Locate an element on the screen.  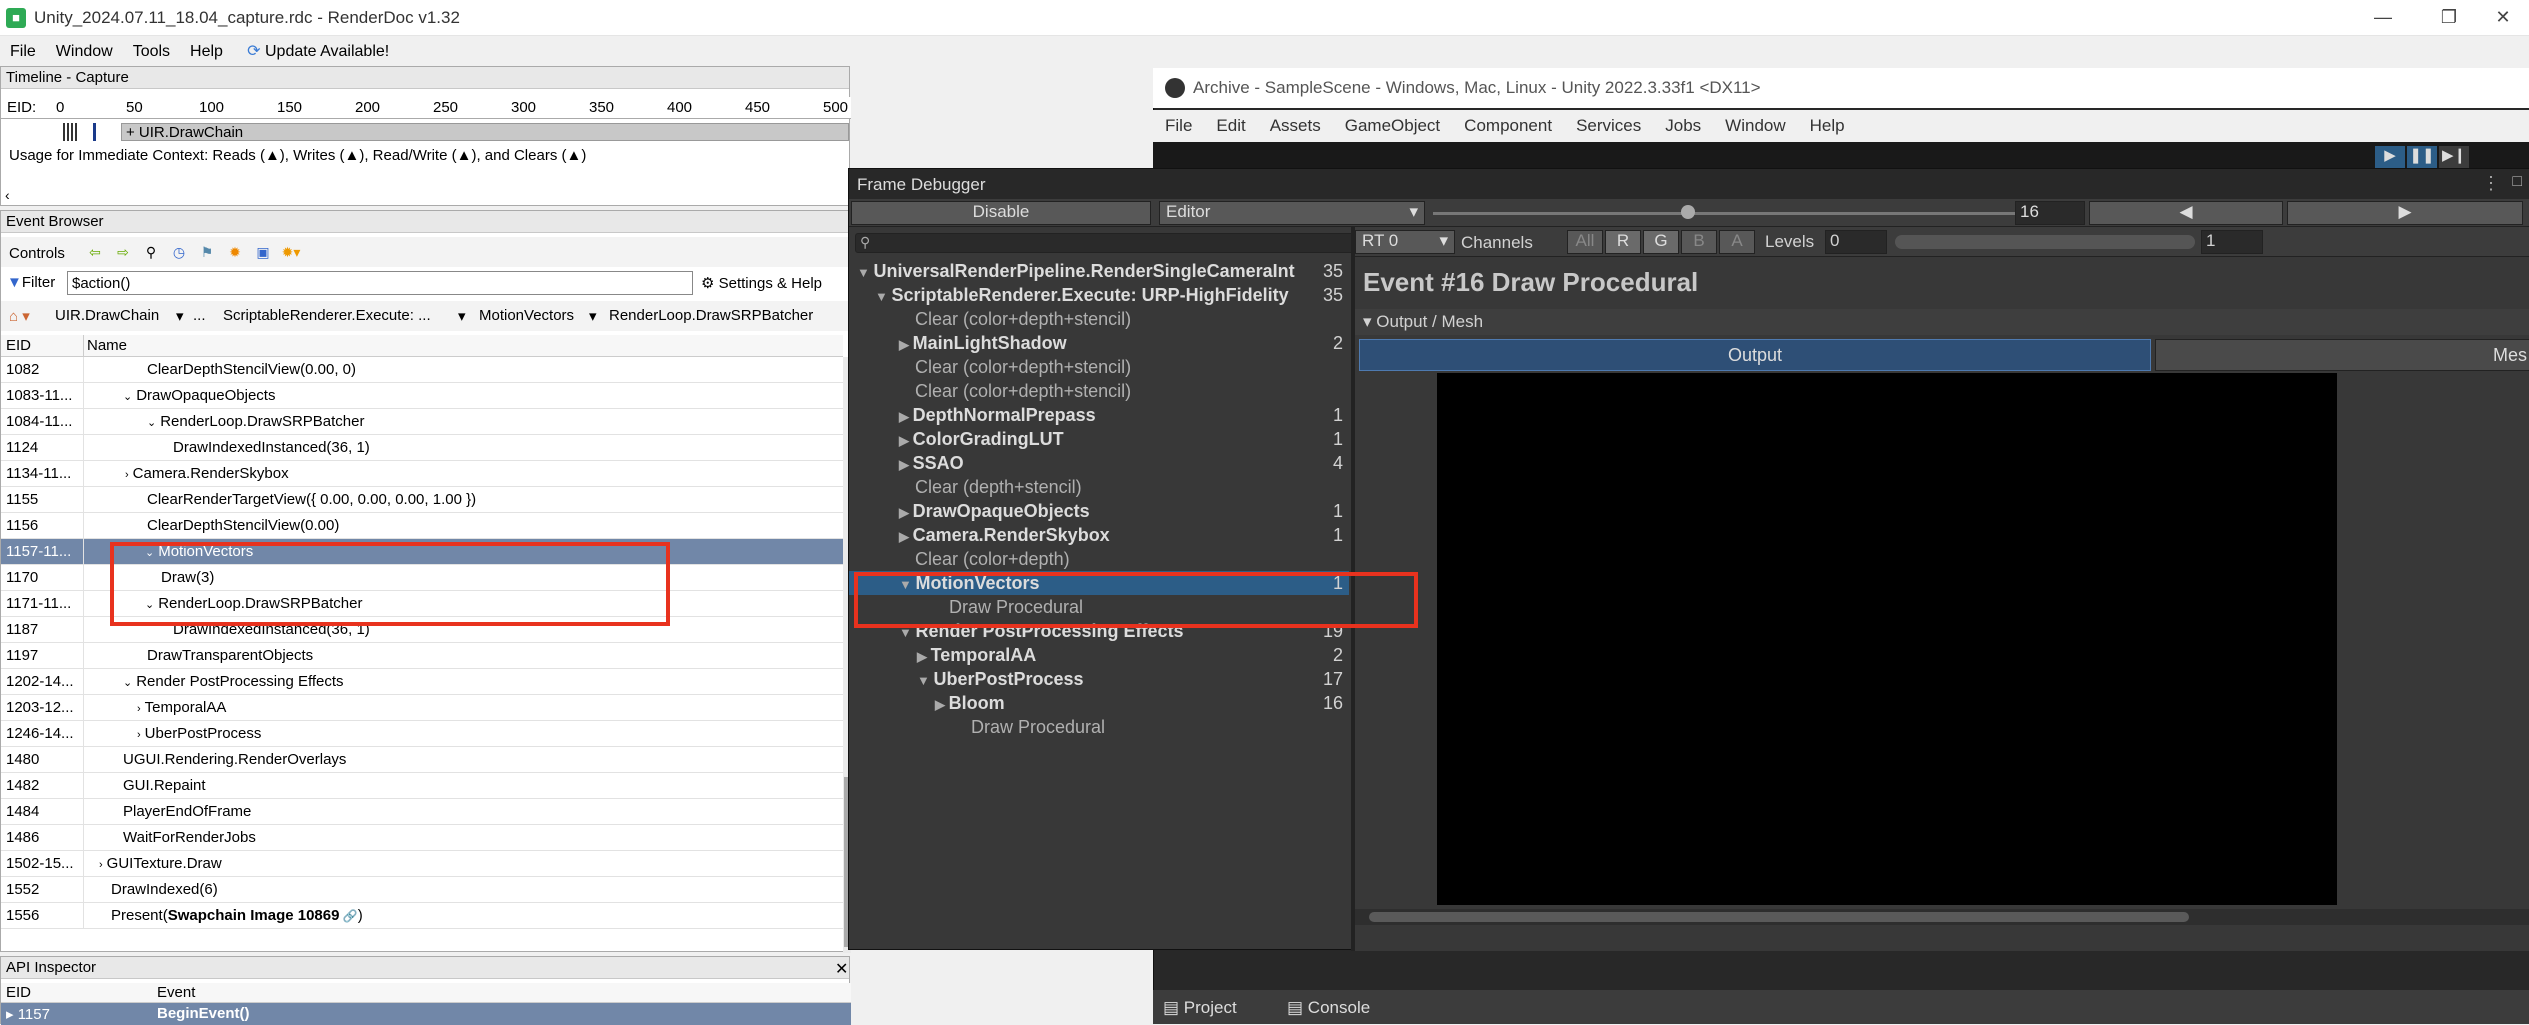
tab-console: ▤ Console is located at coordinates (1328, 1008).